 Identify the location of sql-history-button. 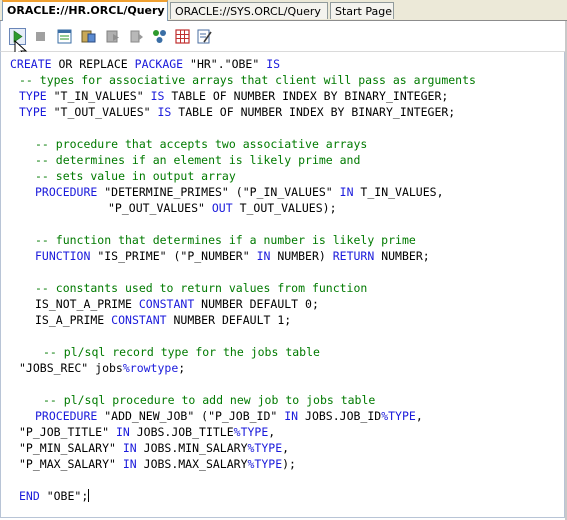
(64, 36).